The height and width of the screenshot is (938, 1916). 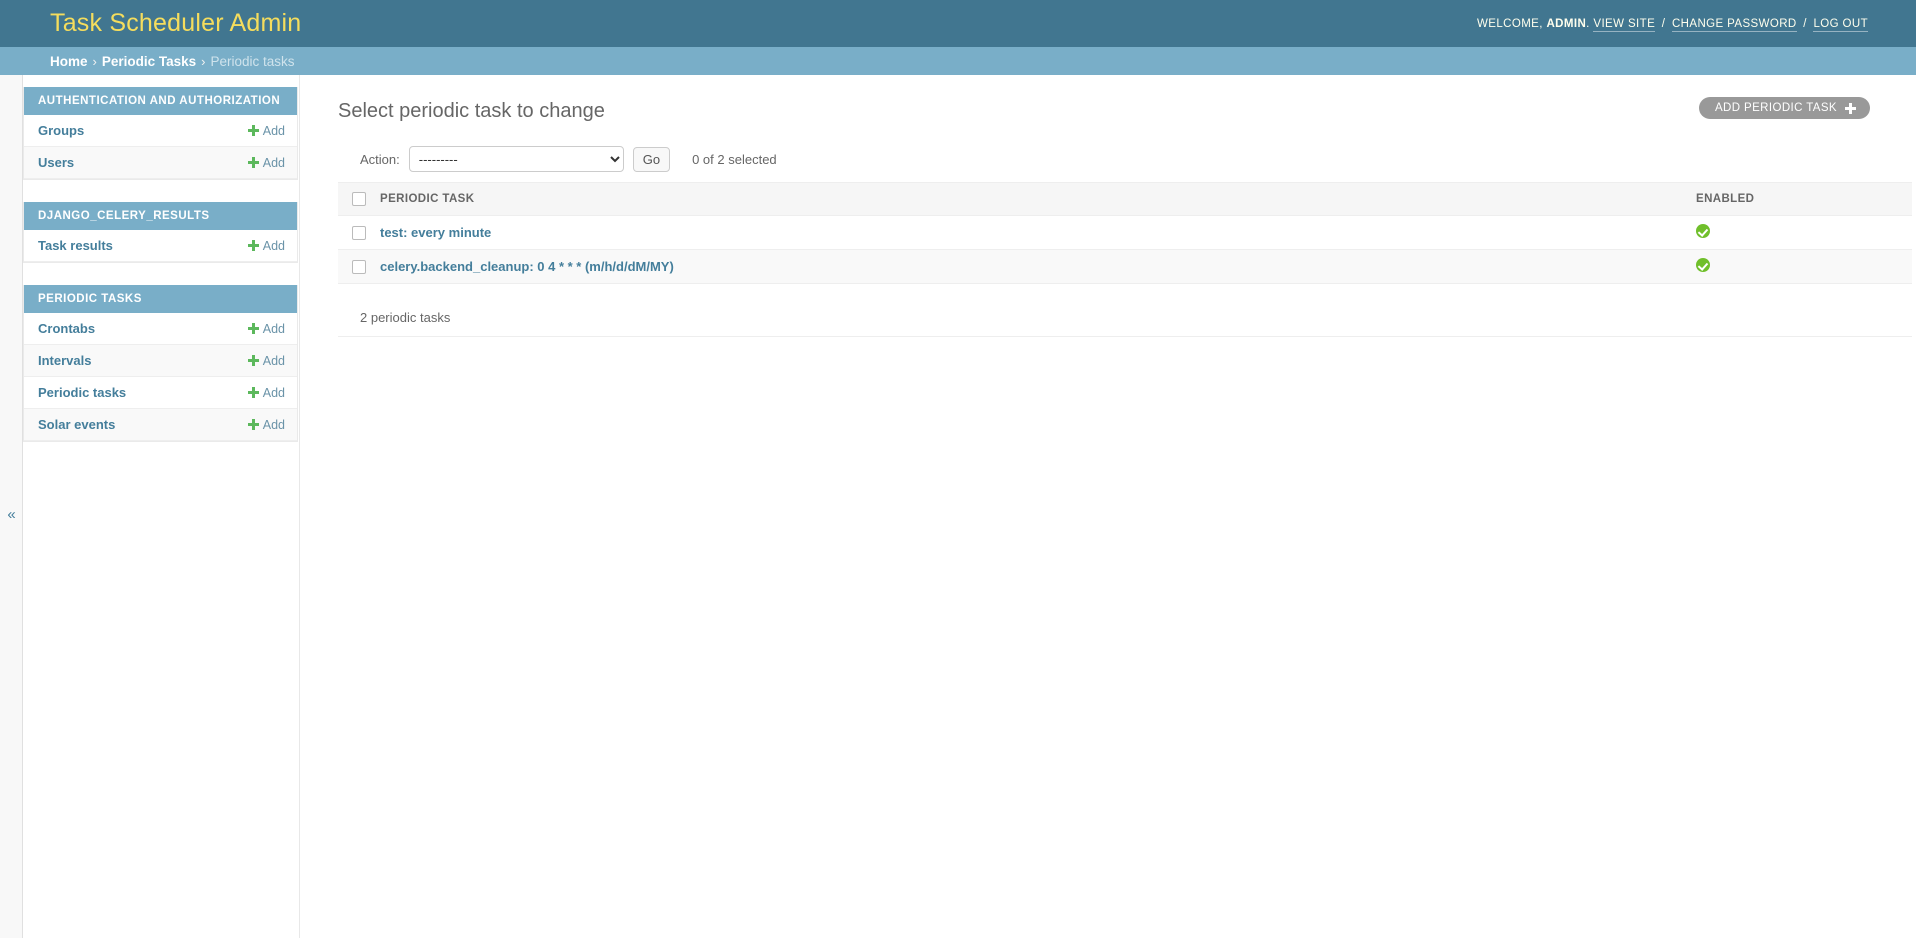 I want to click on table-header-row: PERIODIC TASK ENABLED, so click(x=1125, y=199).